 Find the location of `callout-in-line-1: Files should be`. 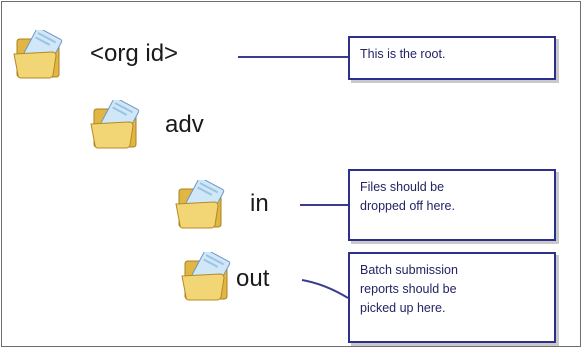

callout-in-line-1: Files should be is located at coordinates (402, 187).